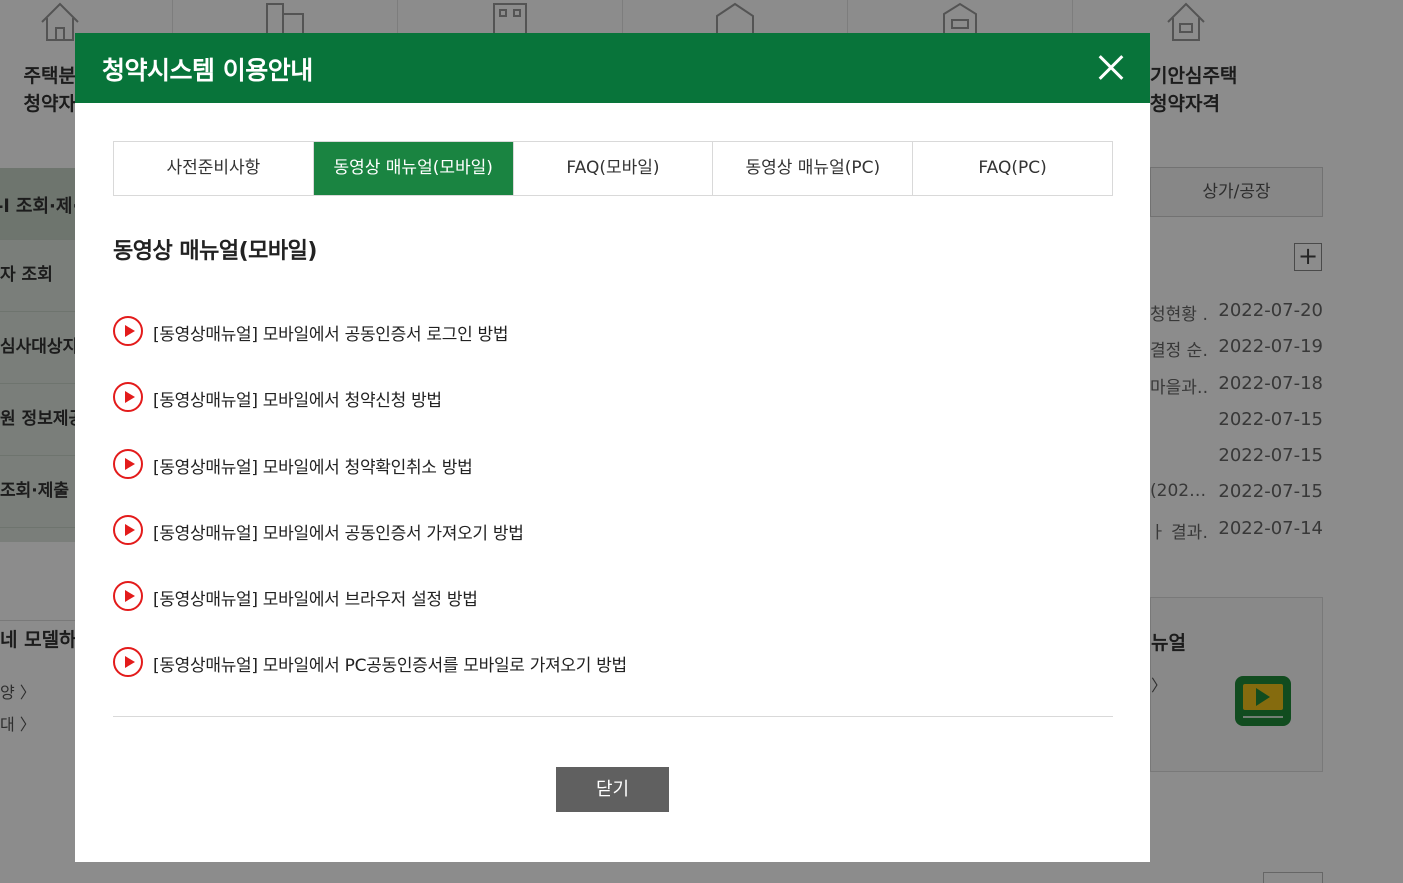  I want to click on video-item: [동영상매뉴얼] 모바일에서 공동인증서 로그인 방법, so click(613, 349).